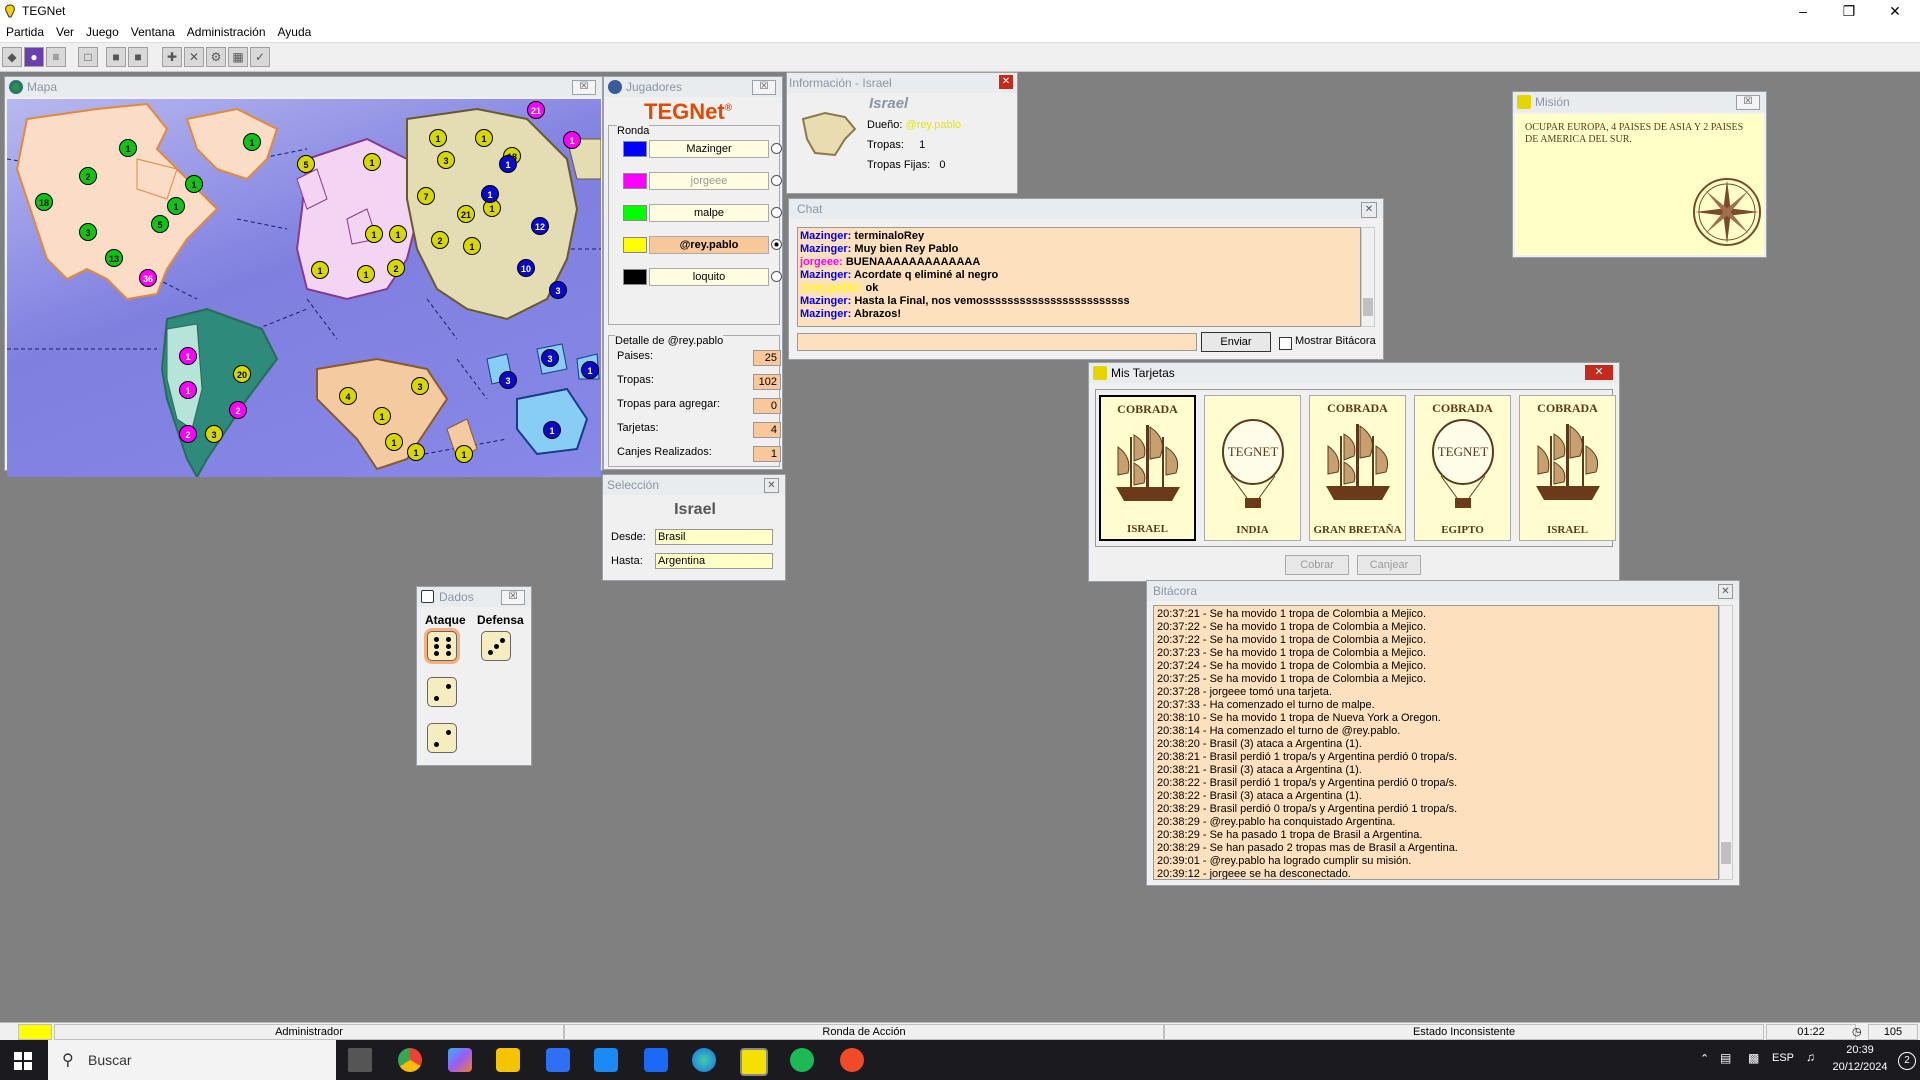  Describe the element at coordinates (153, 30) in the screenshot. I see `menu-ventana: Ventana` at that location.